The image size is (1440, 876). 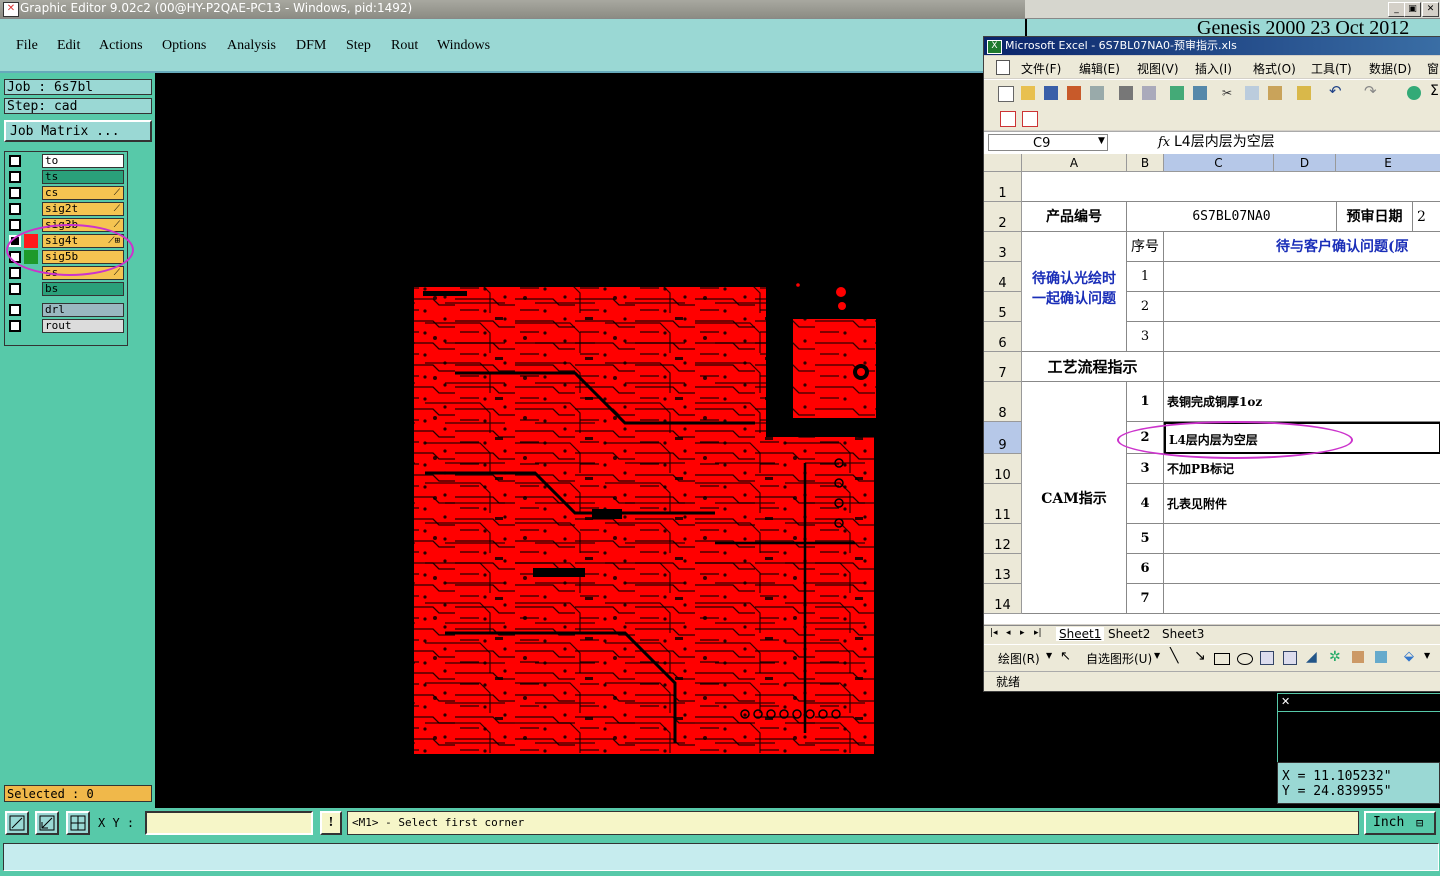 What do you see at coordinates (1331, 68) in the screenshot?
I see `excel-menu-tools: 工具(T)` at bounding box center [1331, 68].